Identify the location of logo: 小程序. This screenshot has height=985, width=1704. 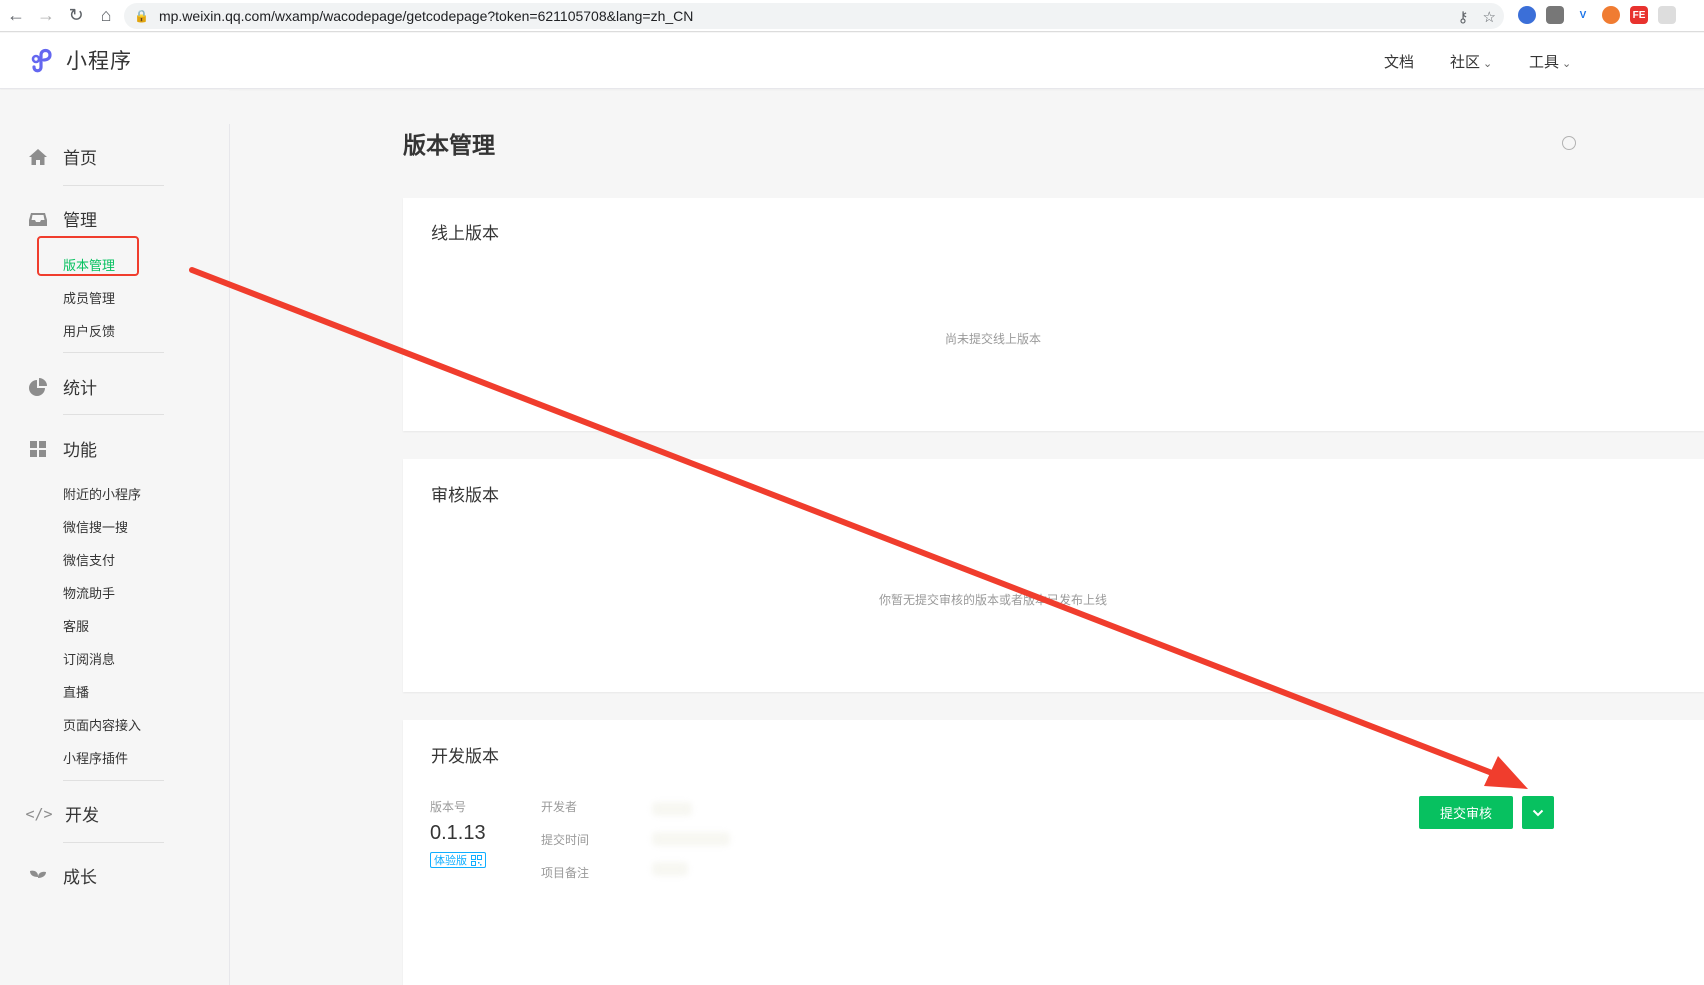
(80, 60).